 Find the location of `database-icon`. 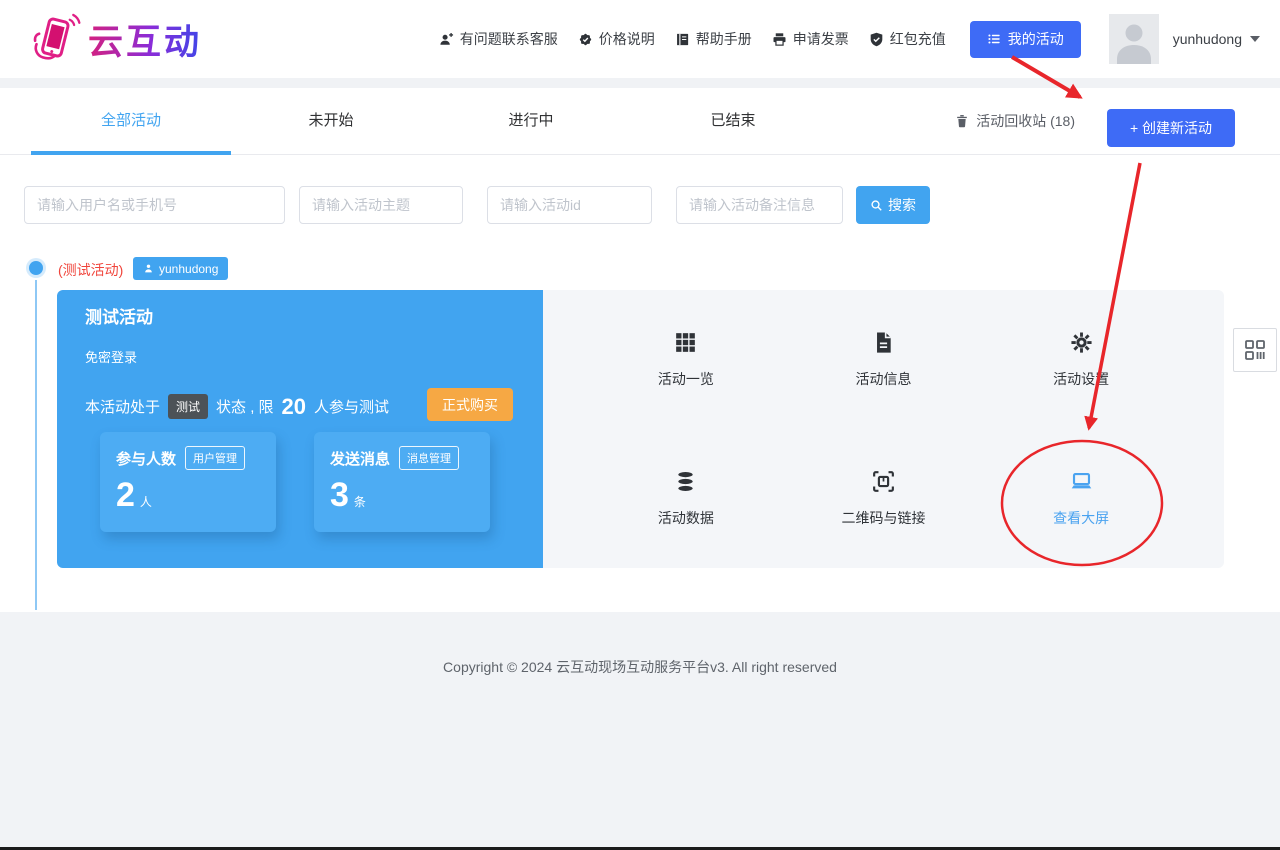

database-icon is located at coordinates (685, 481).